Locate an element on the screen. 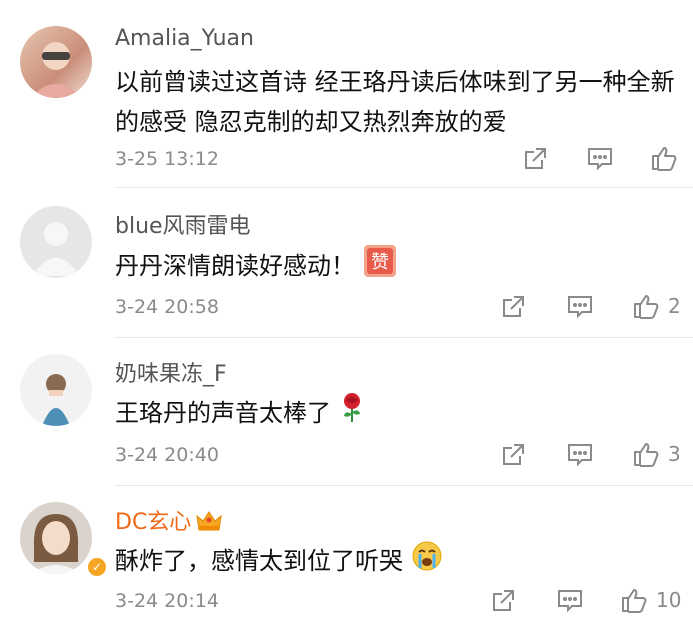 The image size is (693, 630). default-avatar-icon is located at coordinates (56, 249).